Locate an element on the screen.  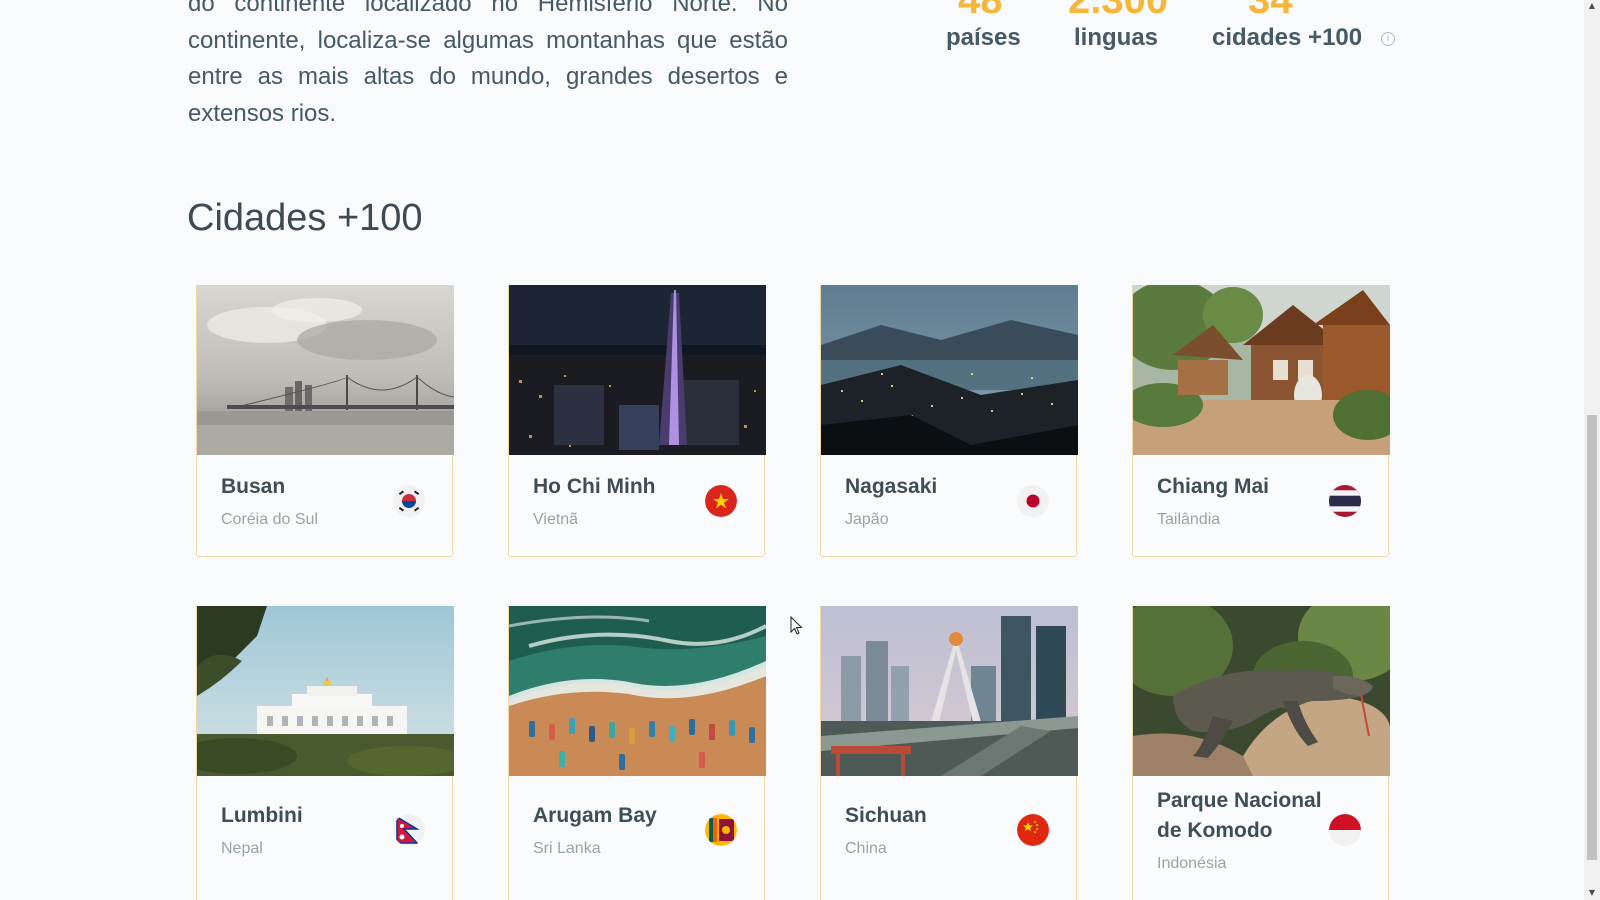
city-card-nagasaki: Nagasaki Japão is located at coordinates (949, 421).